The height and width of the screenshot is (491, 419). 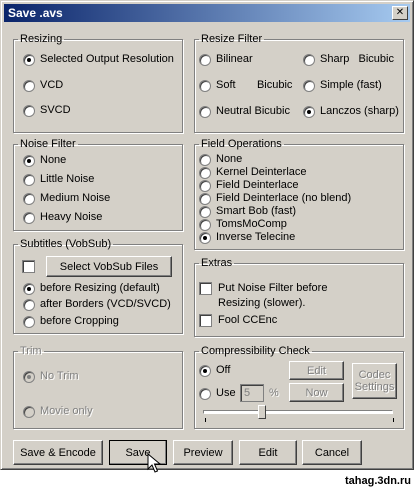 I want to click on compressibility-off-radio: Off, so click(x=214, y=370).